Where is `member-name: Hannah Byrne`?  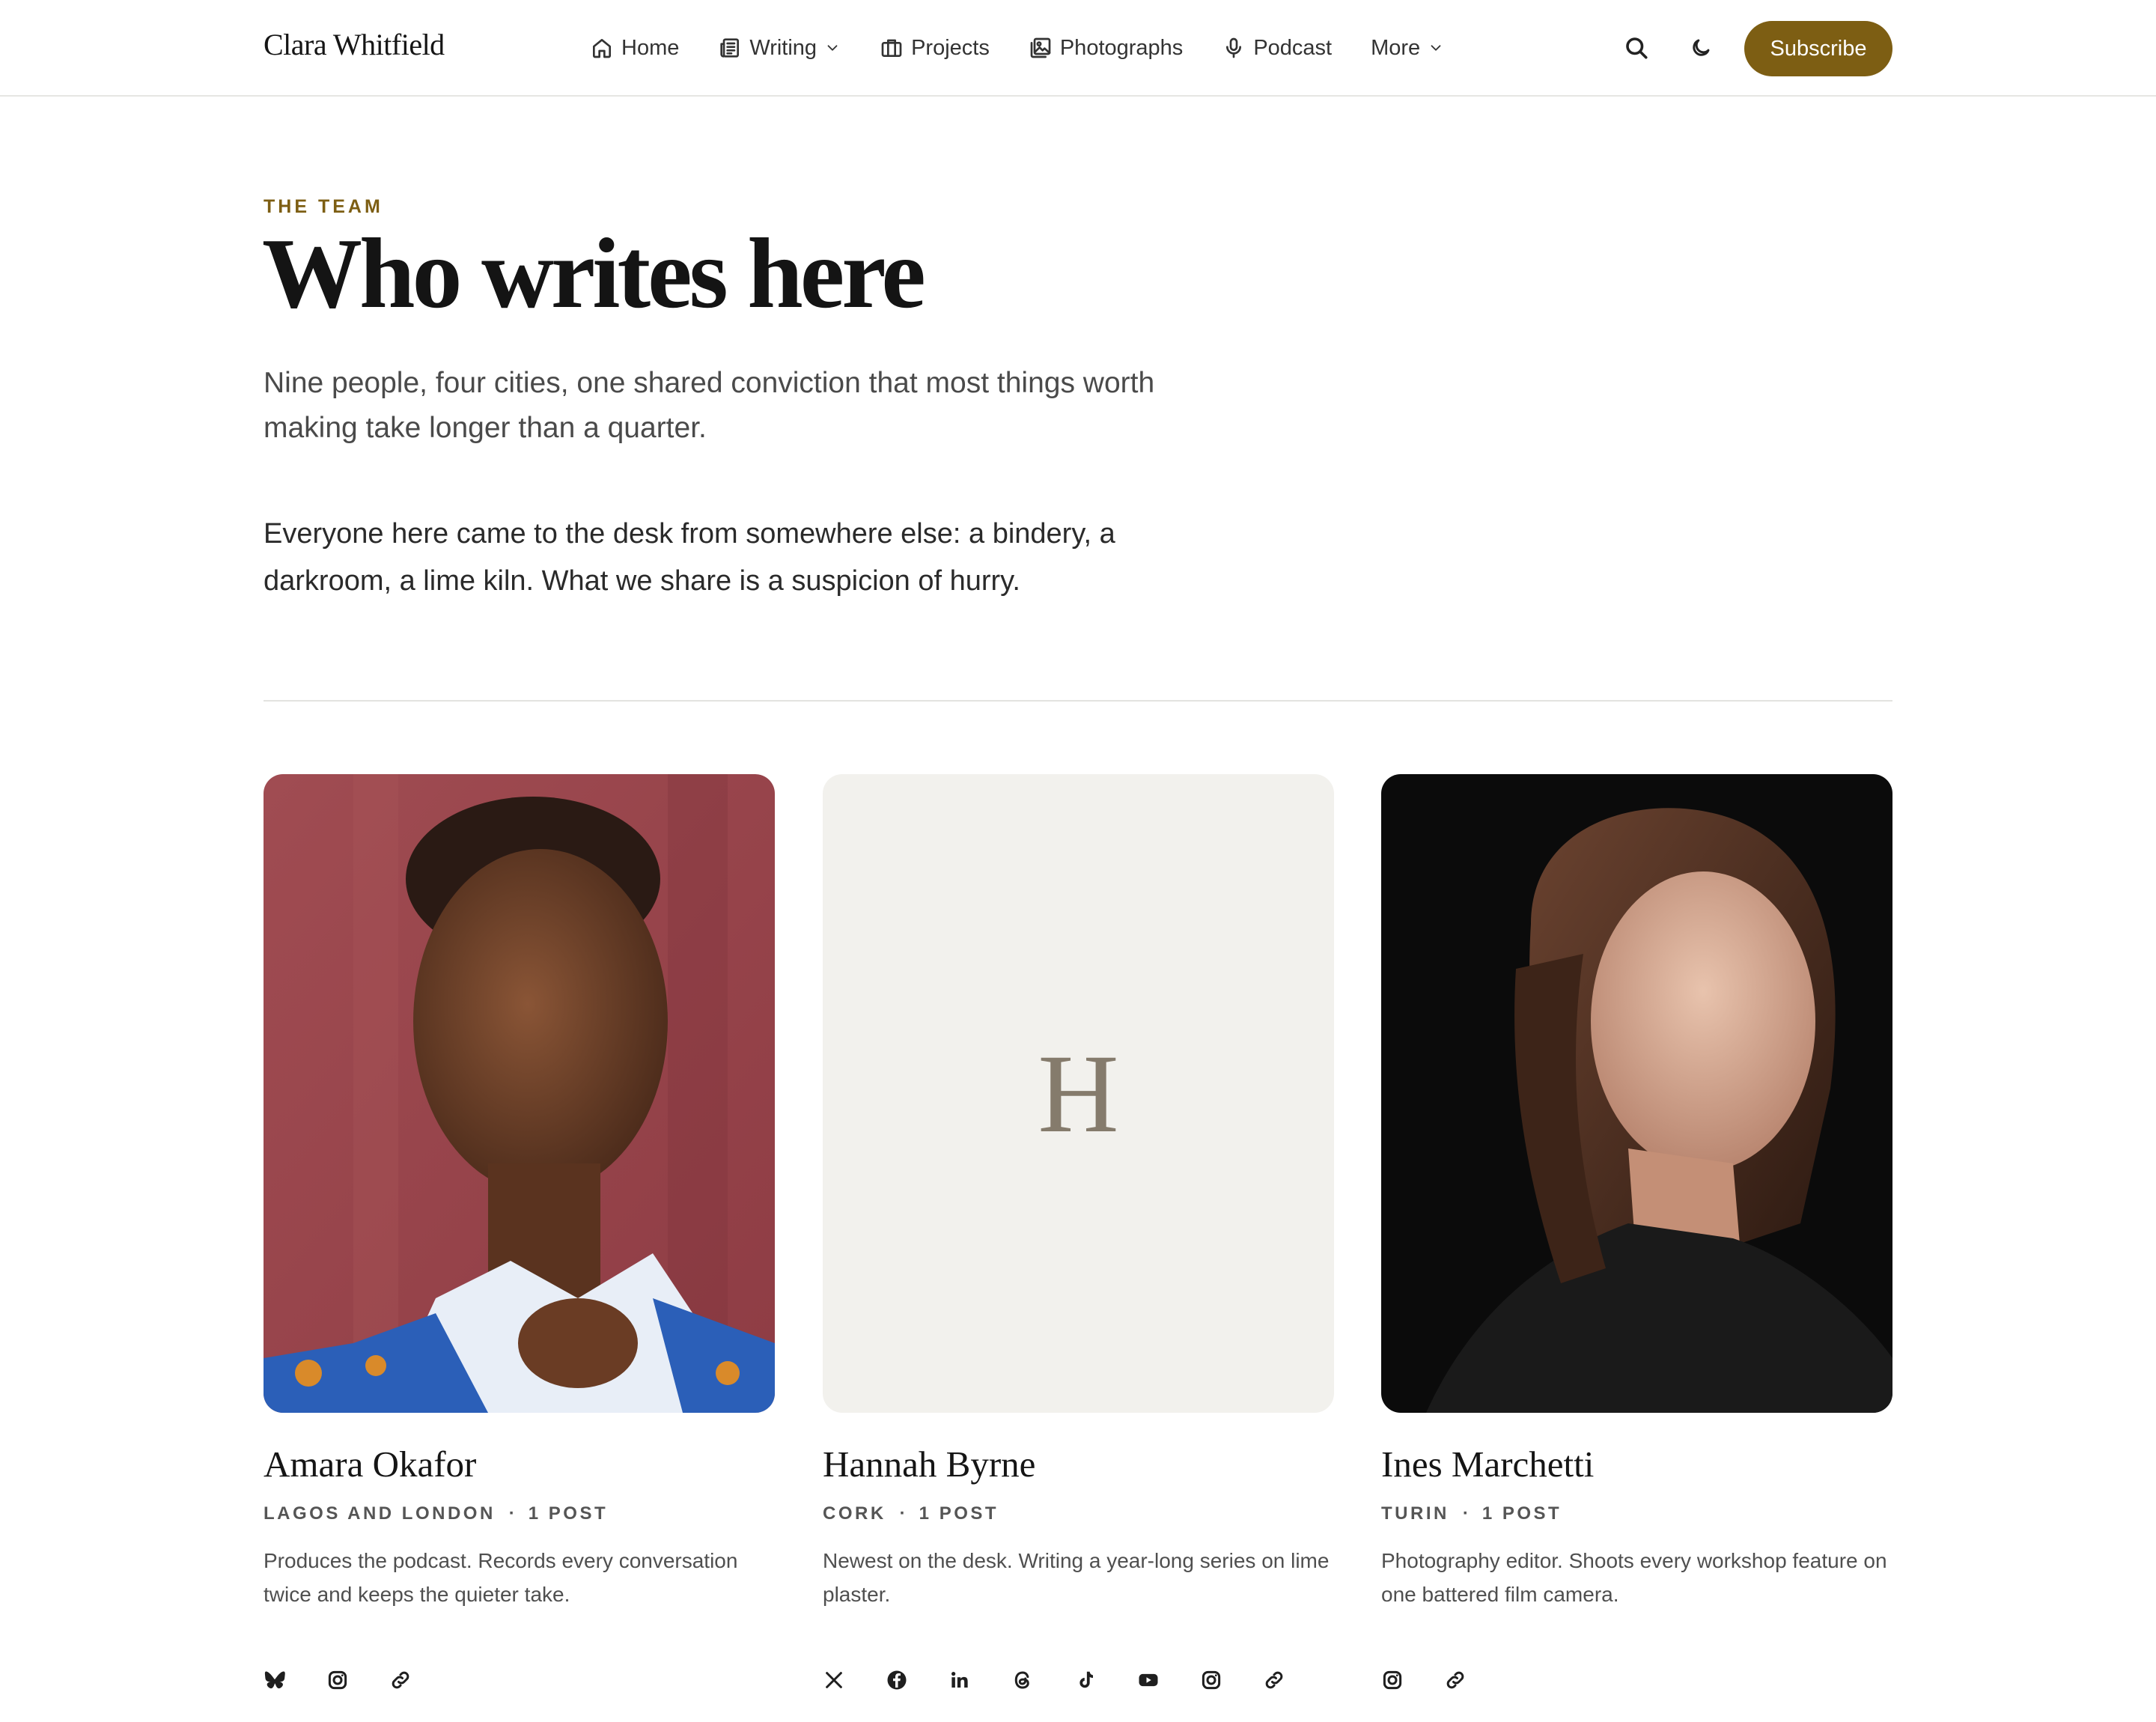 member-name: Hannah Byrne is located at coordinates (1078, 1464).